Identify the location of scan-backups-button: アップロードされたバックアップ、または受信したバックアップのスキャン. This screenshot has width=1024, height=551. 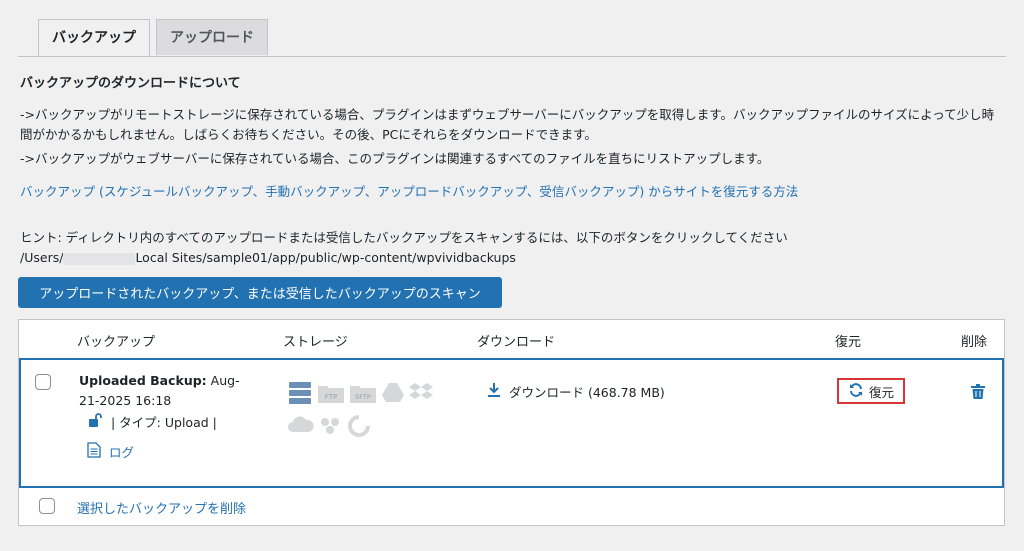
(260, 292).